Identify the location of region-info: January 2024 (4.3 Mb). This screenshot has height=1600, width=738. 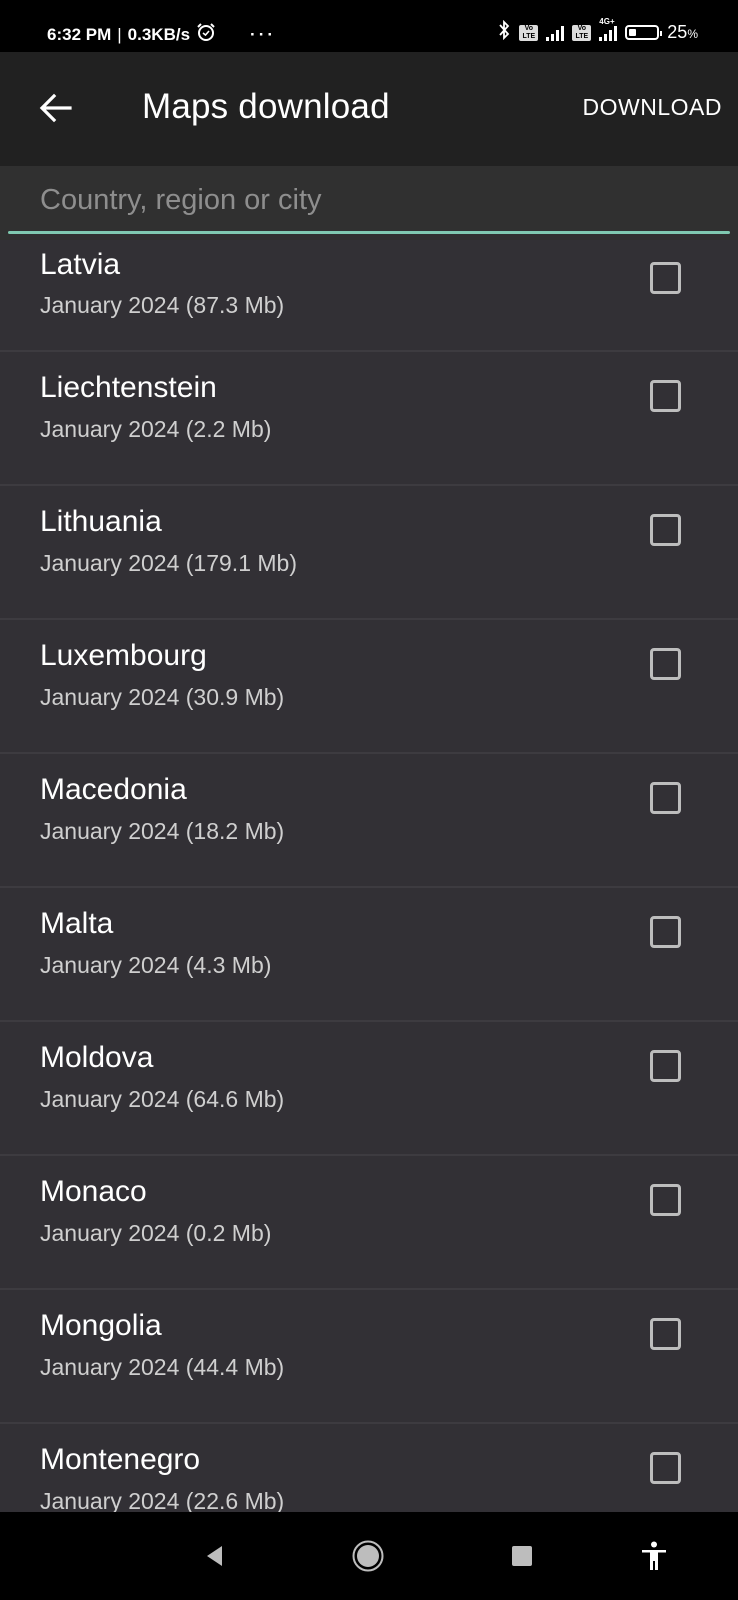
(156, 965).